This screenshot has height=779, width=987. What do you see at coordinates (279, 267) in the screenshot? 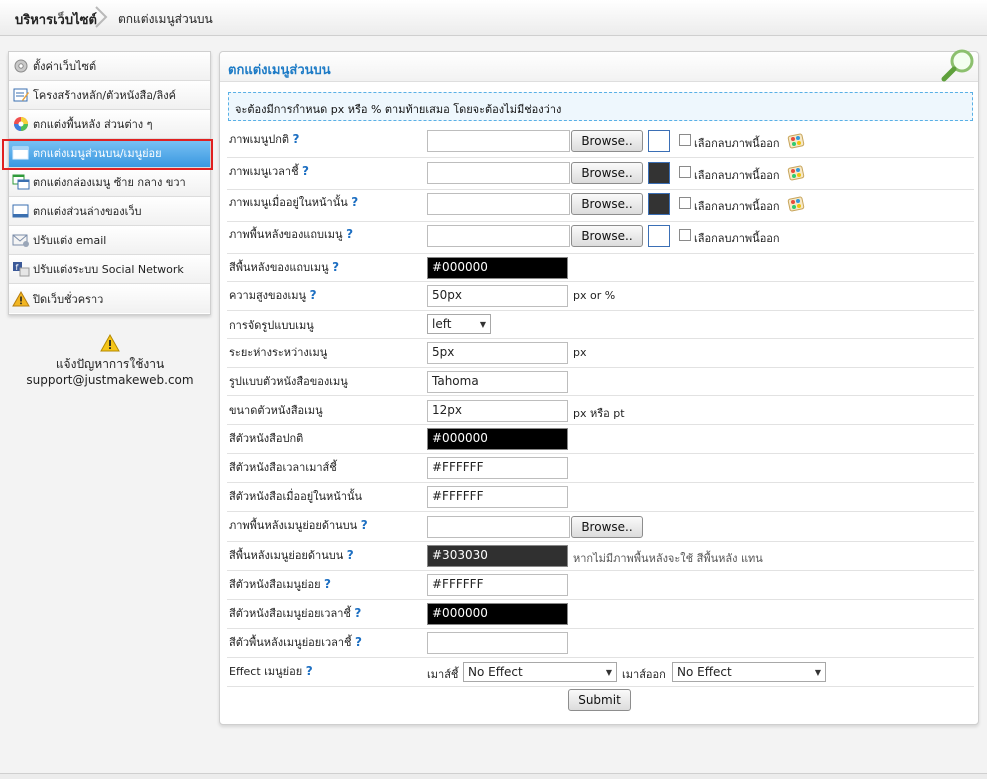
I see `field-label: สีพื้นหลังของแถบเมนู` at bounding box center [279, 267].